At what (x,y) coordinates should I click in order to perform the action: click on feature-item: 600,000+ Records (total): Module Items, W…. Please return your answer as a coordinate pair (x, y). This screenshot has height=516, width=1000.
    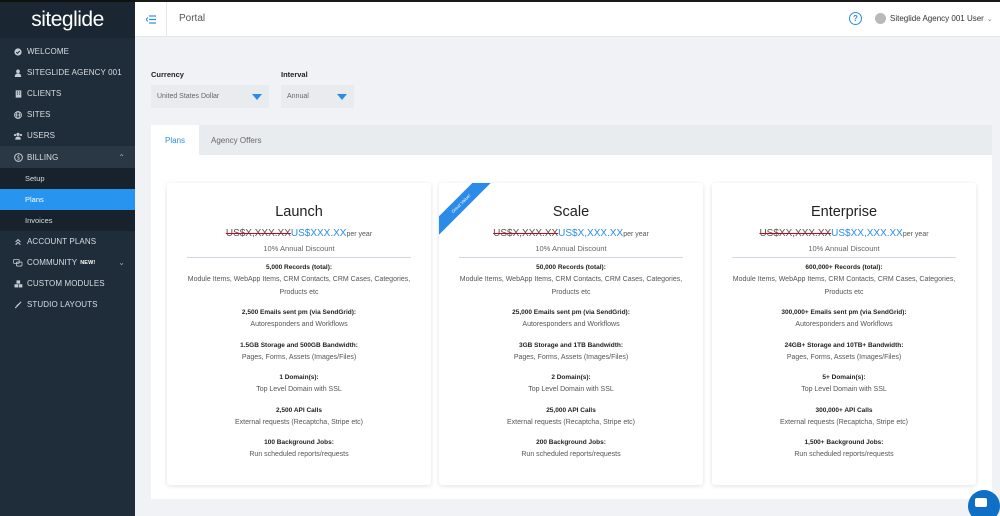
    Looking at the image, I should click on (844, 280).